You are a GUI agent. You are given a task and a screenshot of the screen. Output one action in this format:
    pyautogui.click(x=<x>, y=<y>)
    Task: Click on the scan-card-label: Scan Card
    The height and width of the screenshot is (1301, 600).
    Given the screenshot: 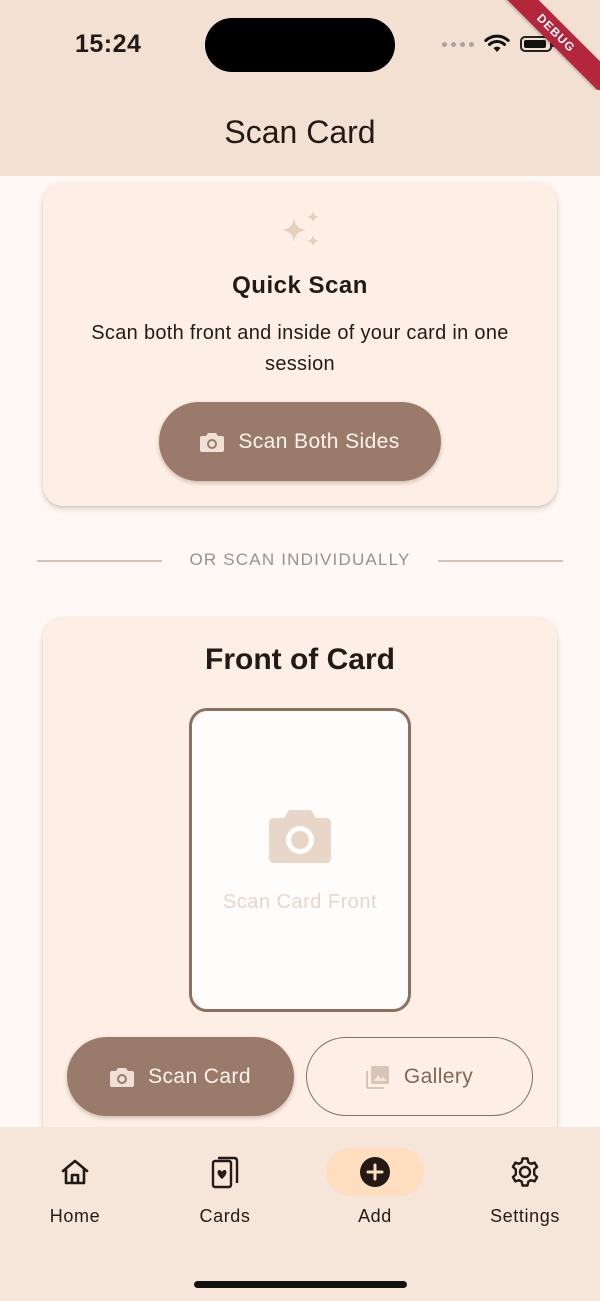 What is the action you would take?
    pyautogui.click(x=199, y=1076)
    